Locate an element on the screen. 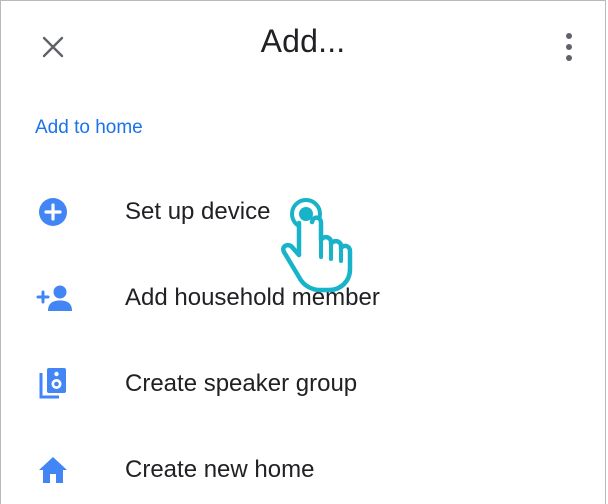  add-person-icon is located at coordinates (53, 298).